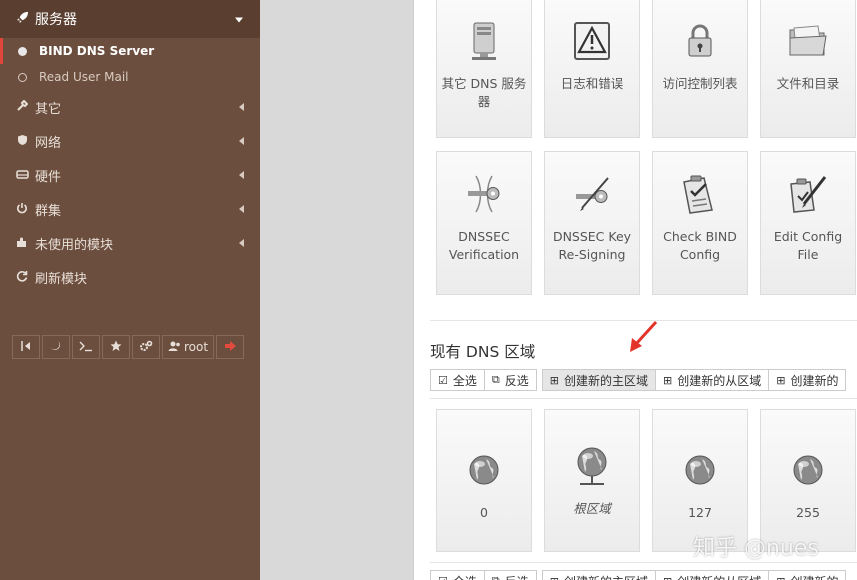  What do you see at coordinates (196, 347) in the screenshot?
I see `user-name: root` at bounding box center [196, 347].